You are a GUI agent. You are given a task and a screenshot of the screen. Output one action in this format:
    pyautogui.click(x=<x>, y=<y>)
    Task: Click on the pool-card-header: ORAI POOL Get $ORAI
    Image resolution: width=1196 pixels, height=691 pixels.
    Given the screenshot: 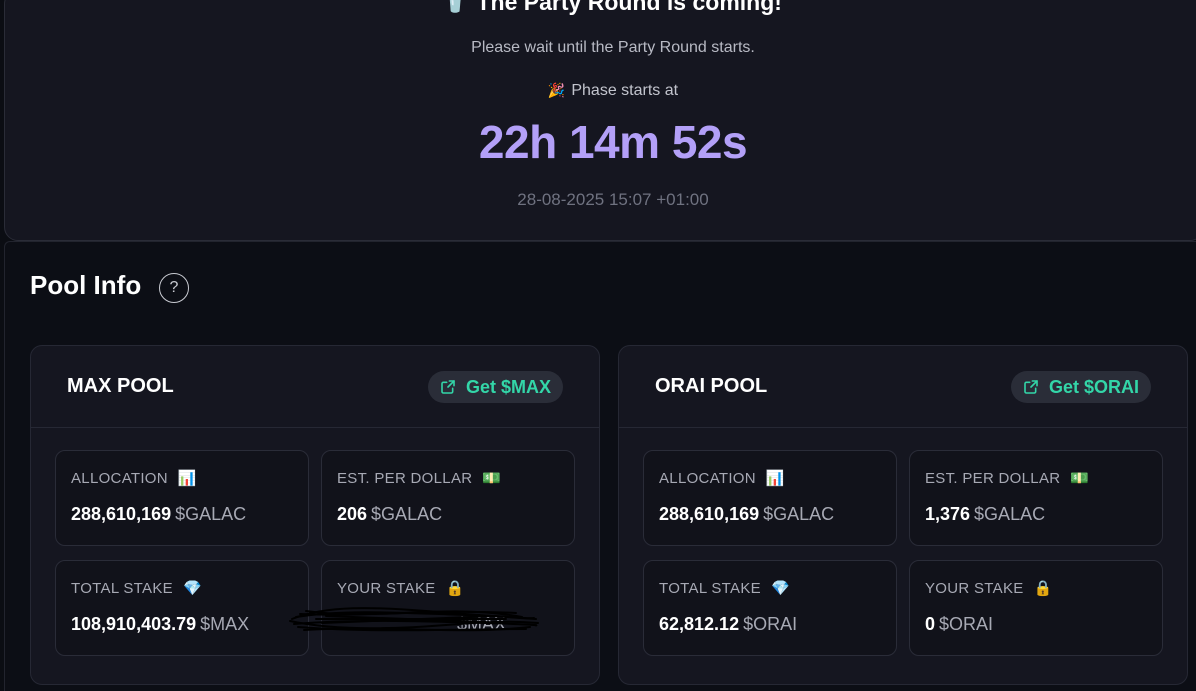 What is the action you would take?
    pyautogui.click(x=903, y=387)
    